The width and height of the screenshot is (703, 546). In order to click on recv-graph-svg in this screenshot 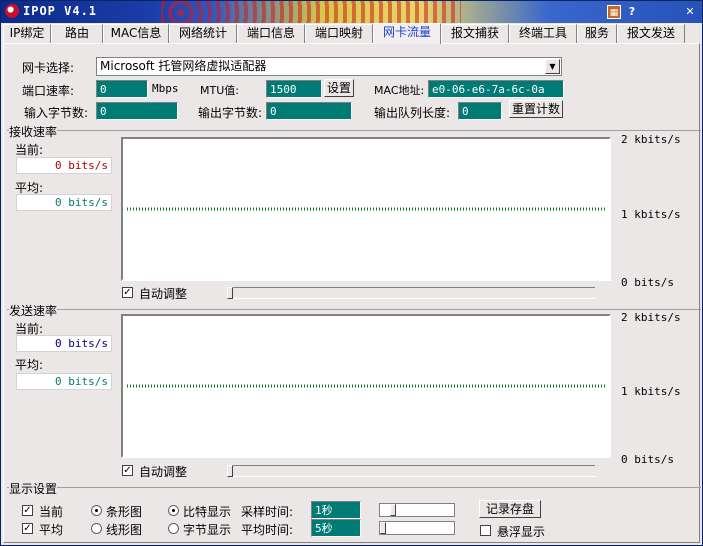, I will do `click(366, 209)`.